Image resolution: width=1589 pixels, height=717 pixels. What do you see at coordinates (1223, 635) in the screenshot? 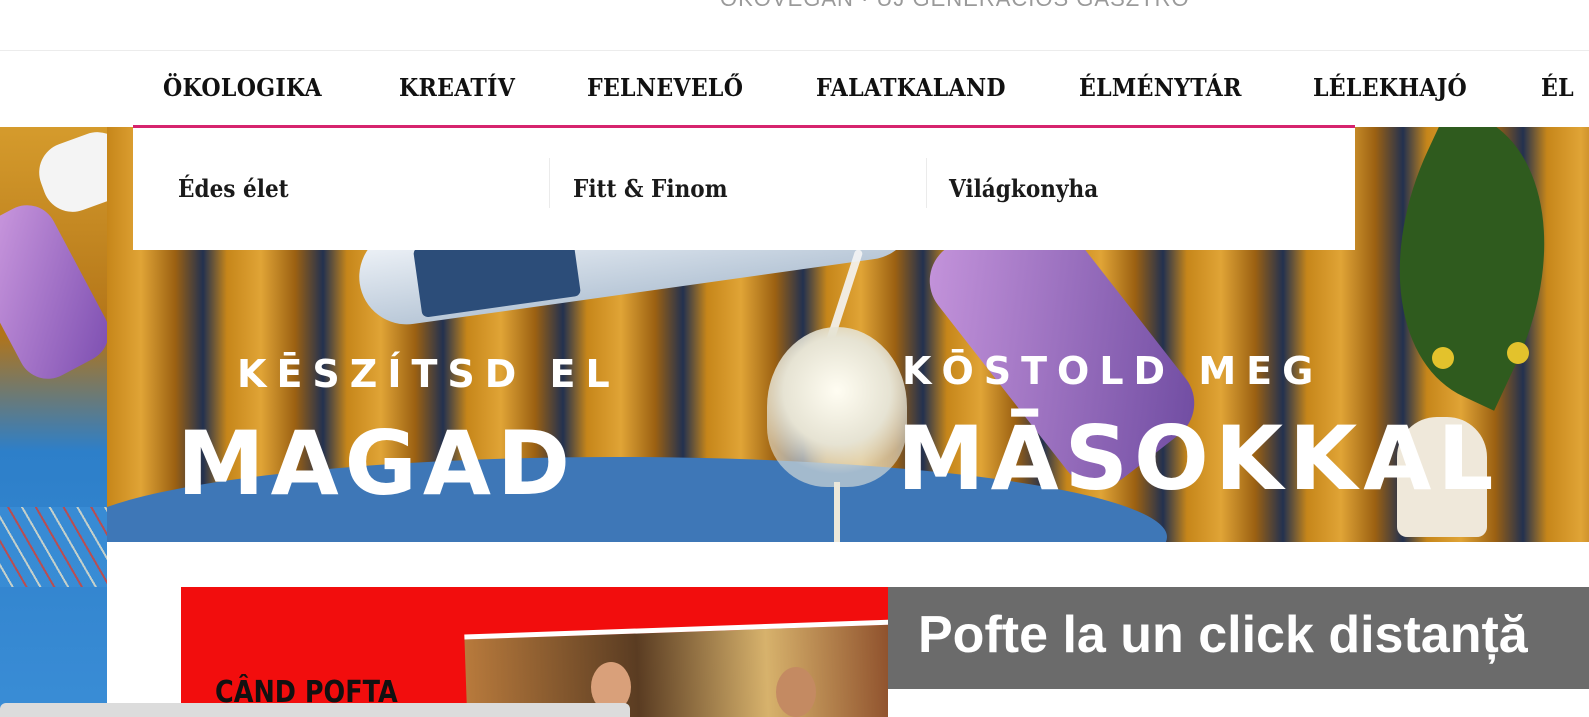
I see `promo-title: Pofte la un click distanță` at bounding box center [1223, 635].